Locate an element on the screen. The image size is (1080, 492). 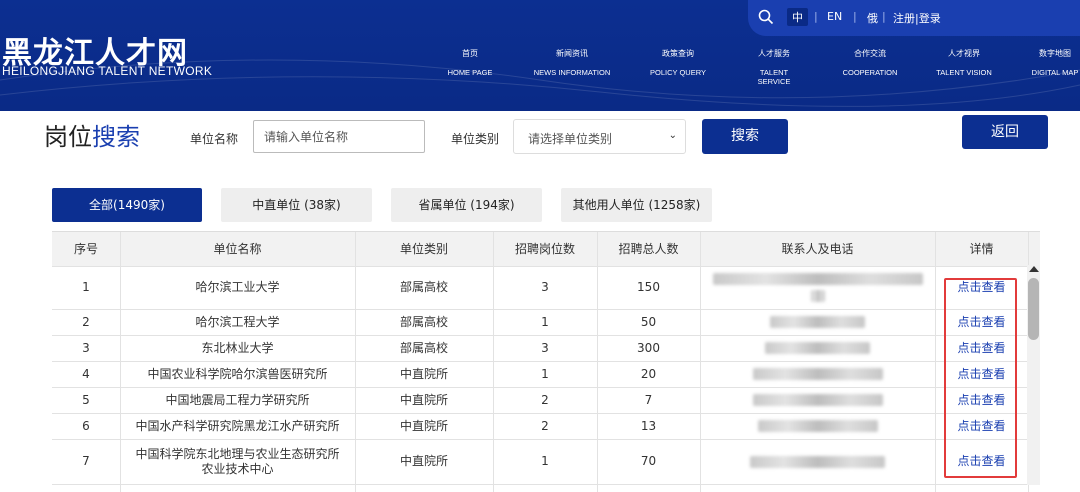
unit-name-input is located at coordinates (339, 136).